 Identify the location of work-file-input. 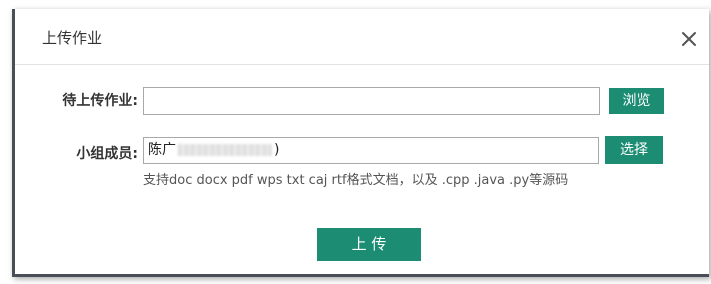
(371, 101).